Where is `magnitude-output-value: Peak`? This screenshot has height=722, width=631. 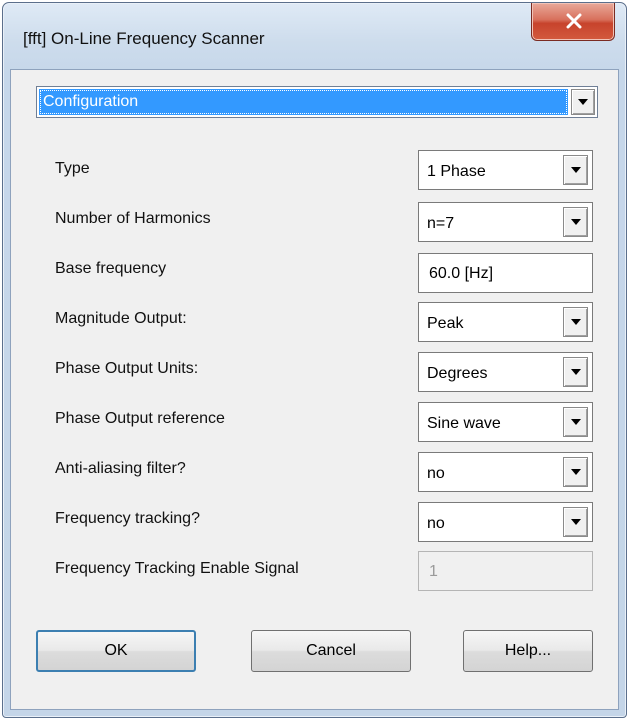 magnitude-output-value: Peak is located at coordinates (445, 323).